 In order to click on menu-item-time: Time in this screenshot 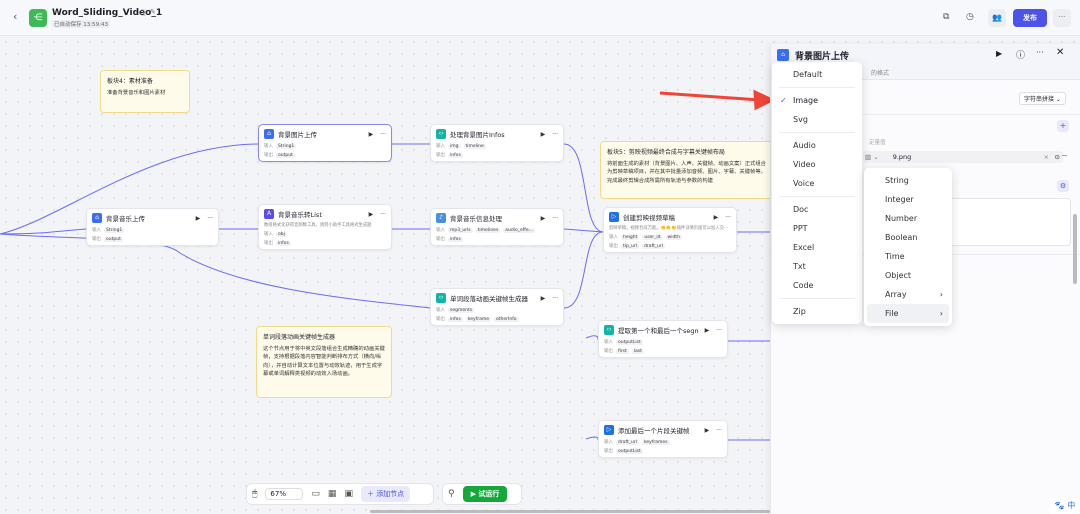, I will do `click(908, 256)`.